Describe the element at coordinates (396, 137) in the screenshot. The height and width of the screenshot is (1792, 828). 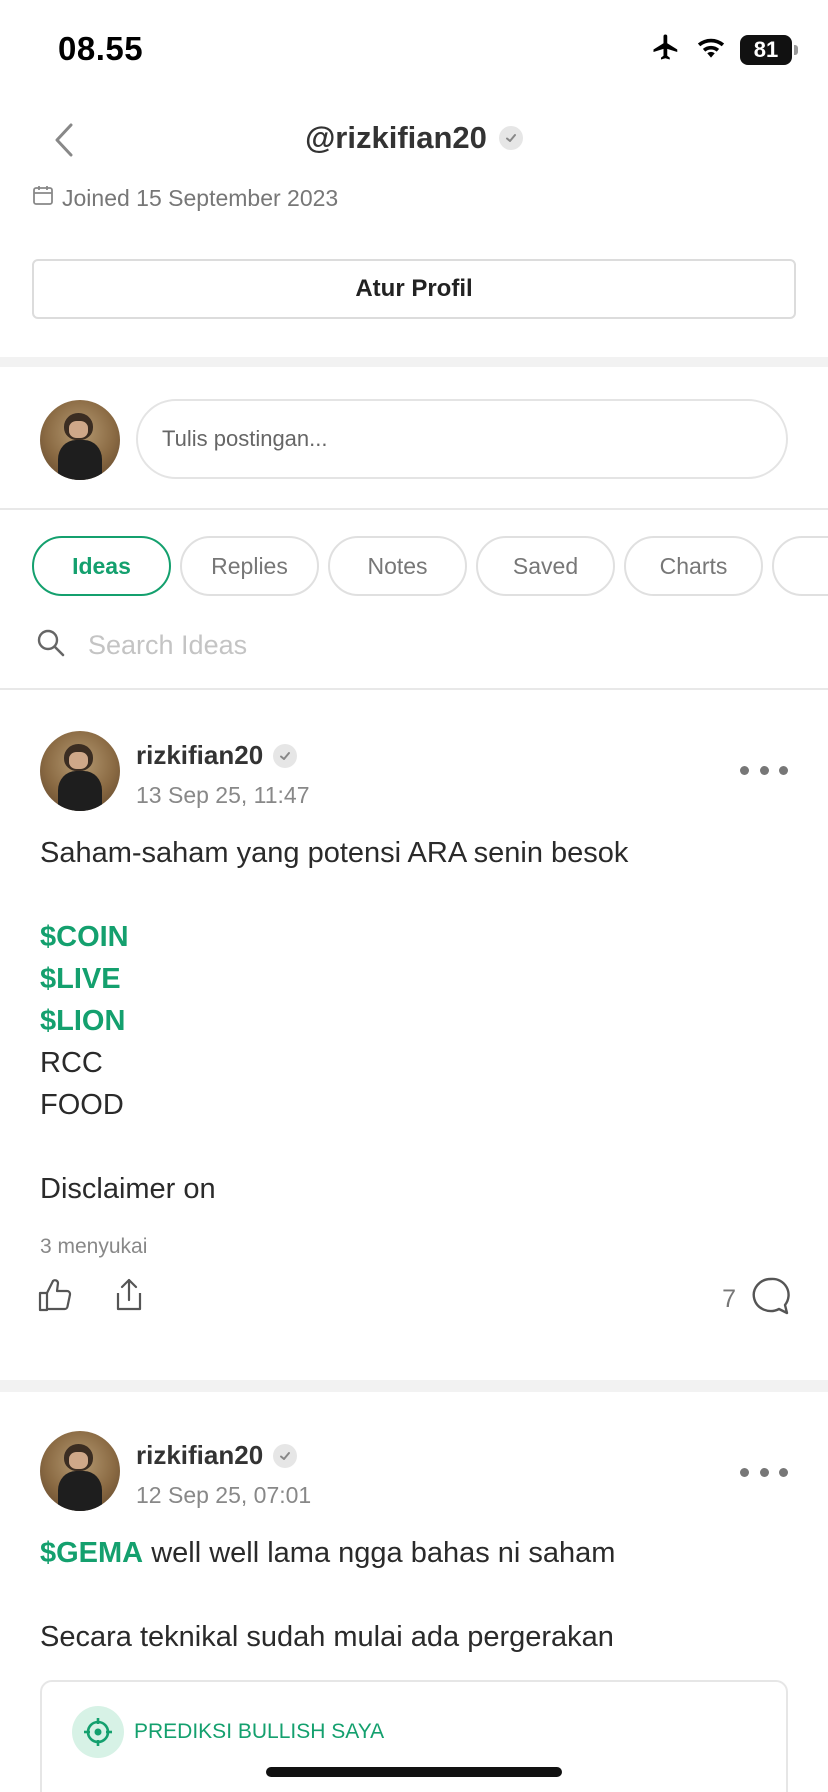
I see `page-title: @rizkifian20` at that location.